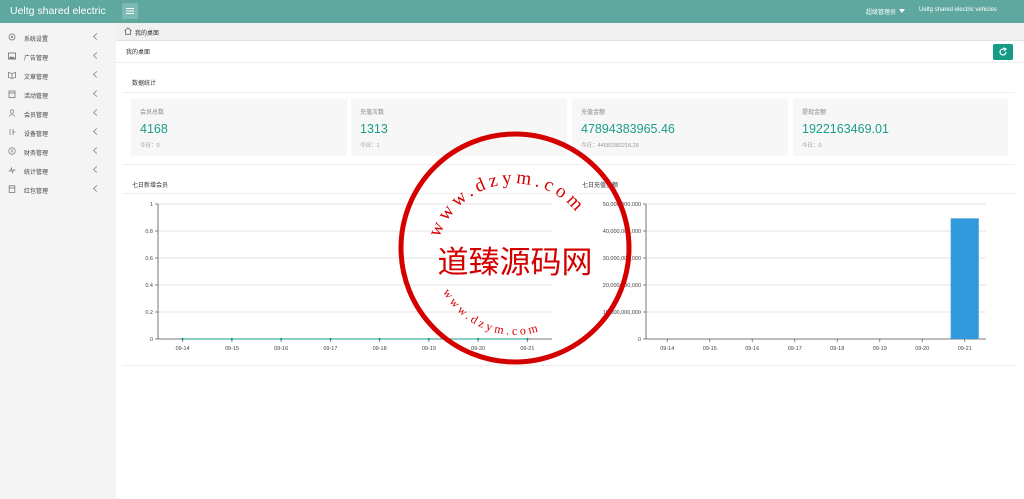 The width and height of the screenshot is (1024, 499). I want to click on x-tick-label: 09-21, so click(965, 349).